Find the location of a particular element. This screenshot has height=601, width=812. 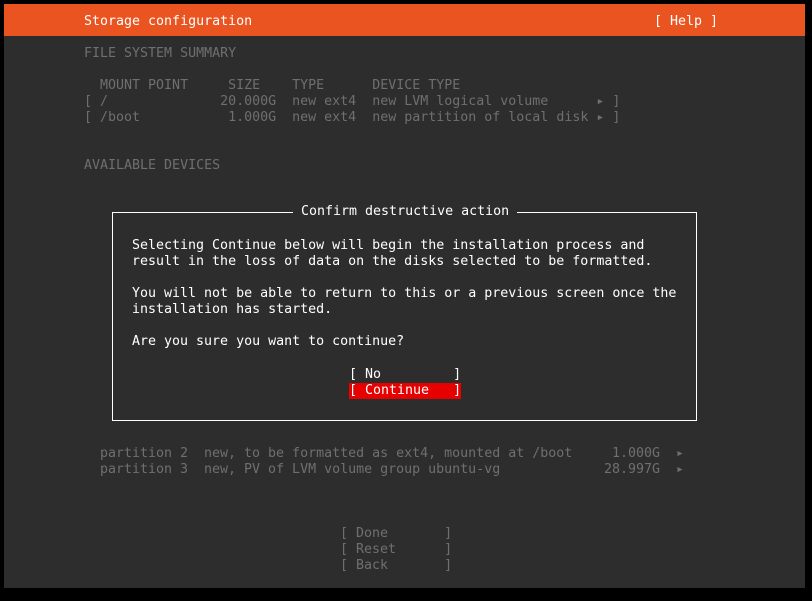

partition-name: partition 2 is located at coordinates (144, 453).